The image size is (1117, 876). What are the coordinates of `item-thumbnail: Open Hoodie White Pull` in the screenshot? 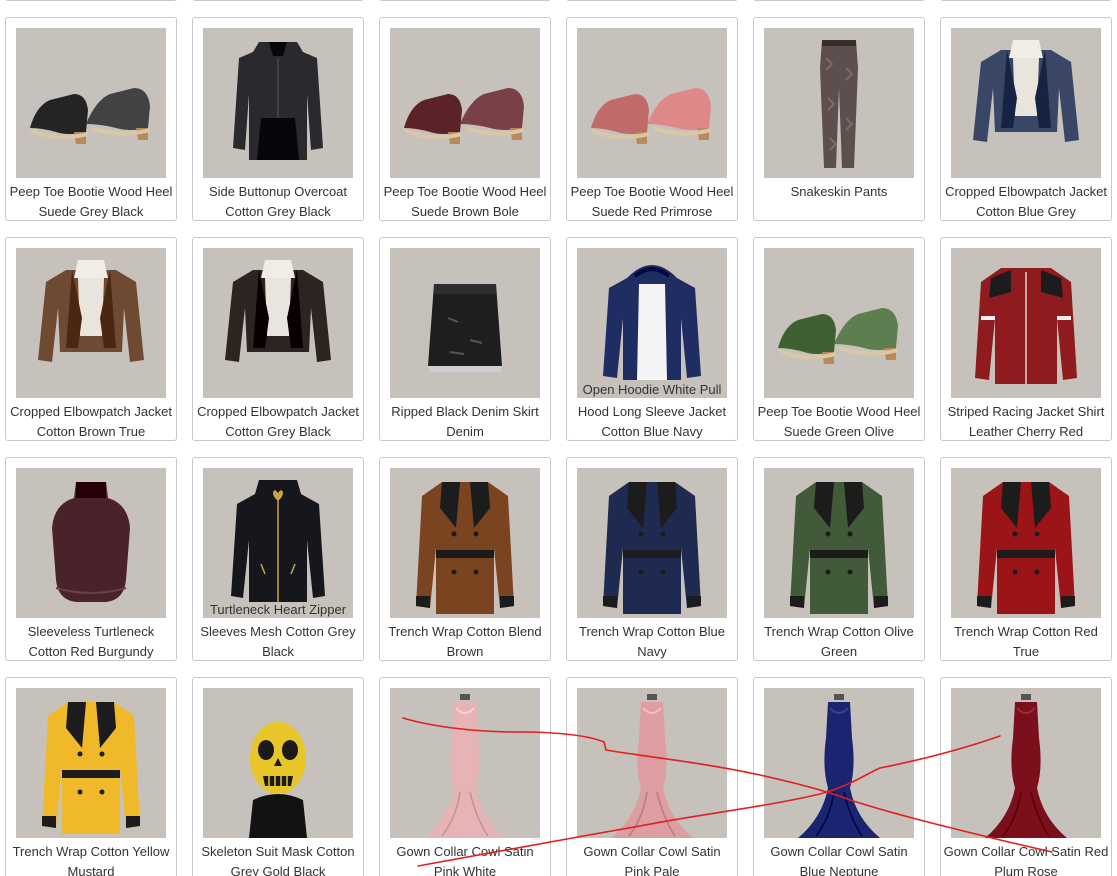 It's located at (652, 323).